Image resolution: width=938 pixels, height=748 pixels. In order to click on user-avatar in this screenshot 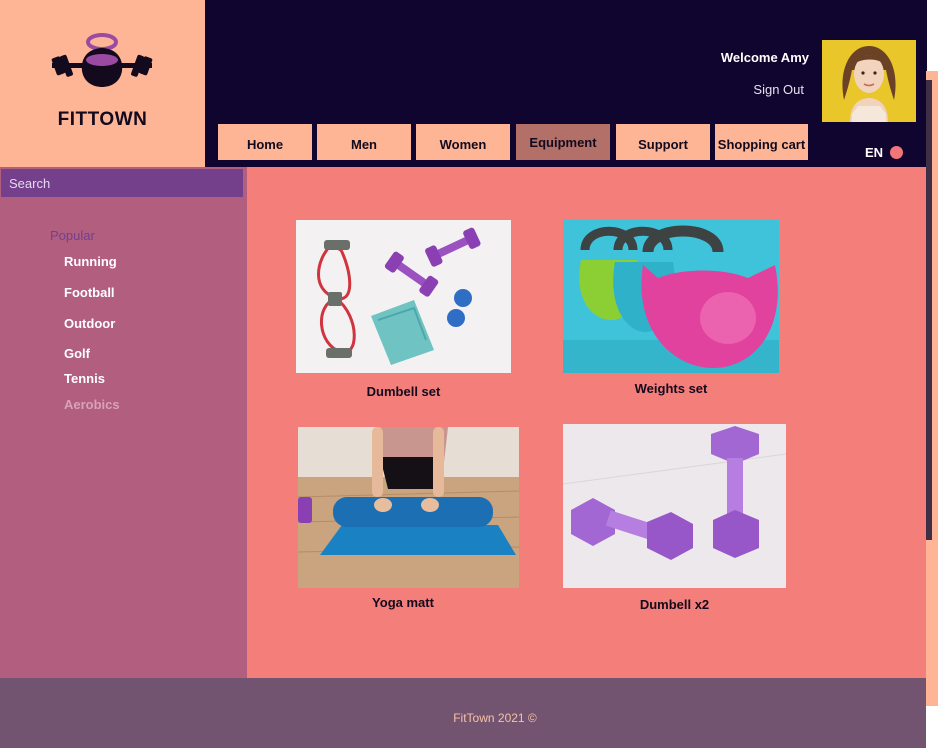, I will do `click(869, 81)`.